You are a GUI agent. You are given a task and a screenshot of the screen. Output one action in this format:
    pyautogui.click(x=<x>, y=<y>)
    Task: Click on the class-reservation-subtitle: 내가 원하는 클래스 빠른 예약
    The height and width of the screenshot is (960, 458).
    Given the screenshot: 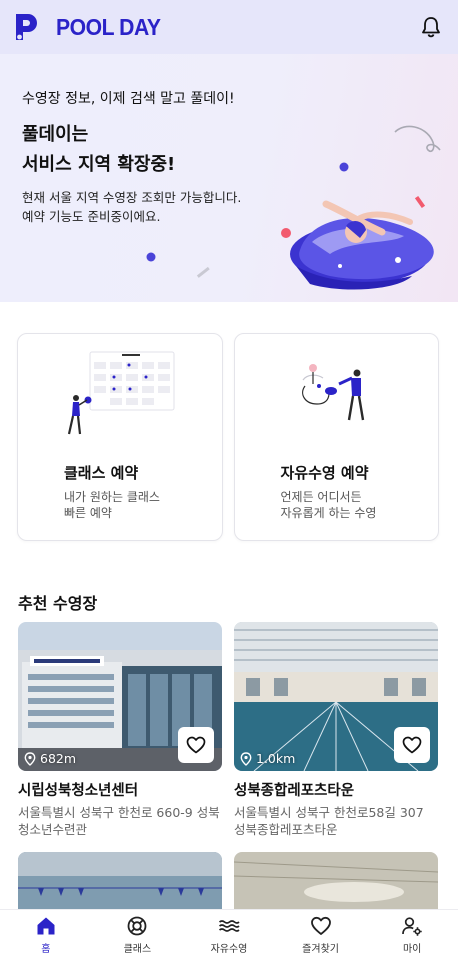 What is the action you would take?
    pyautogui.click(x=112, y=505)
    